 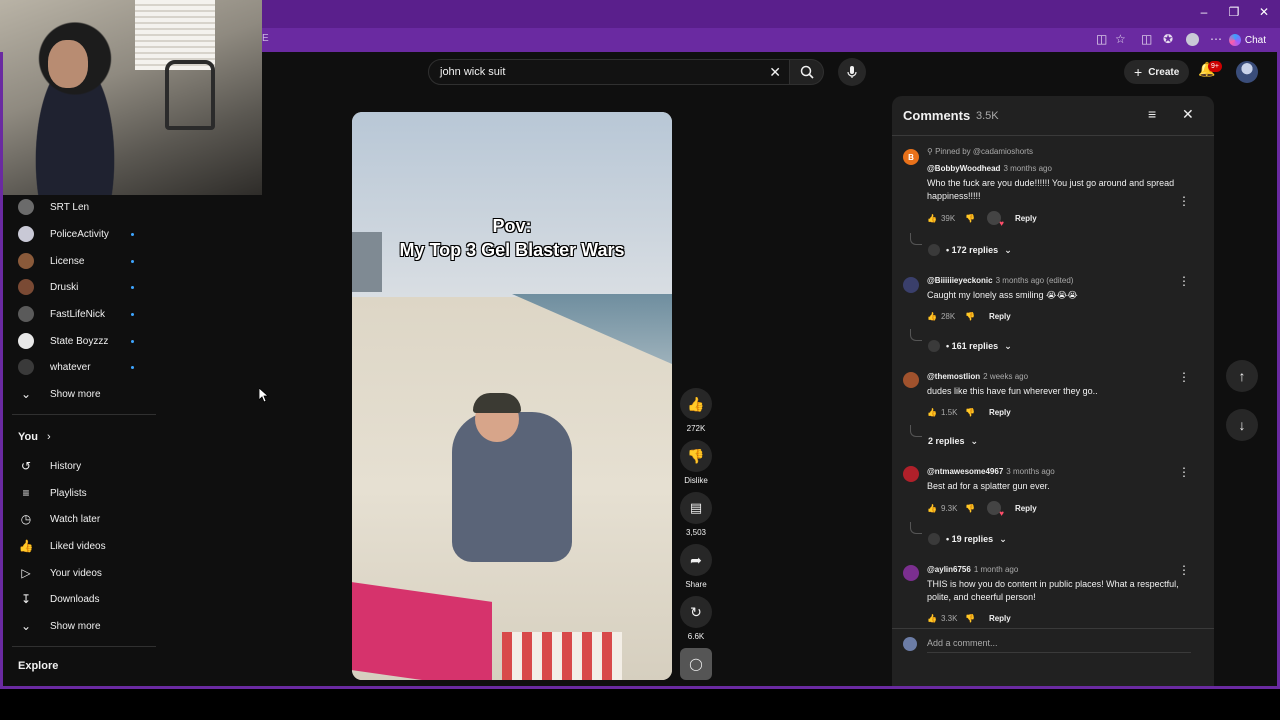 I want to click on sidebar-item-watch-later: ◷ Watch later, so click(x=83, y=519).